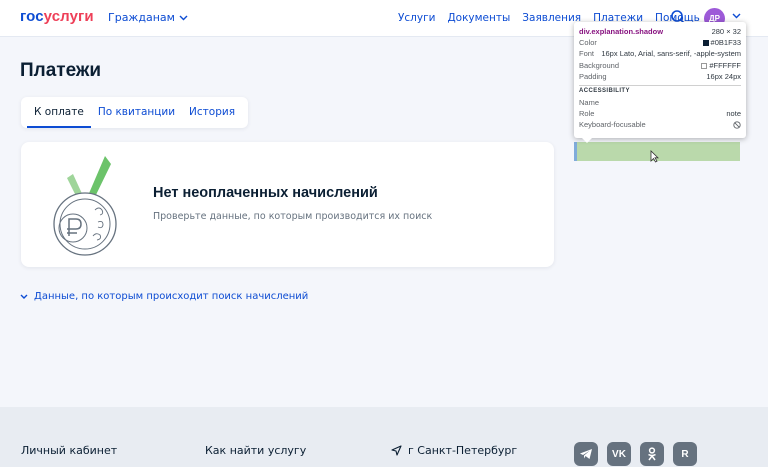 The width and height of the screenshot is (768, 467). I want to click on tooltip-row-padding: Padding 16px 24px, so click(660, 76).